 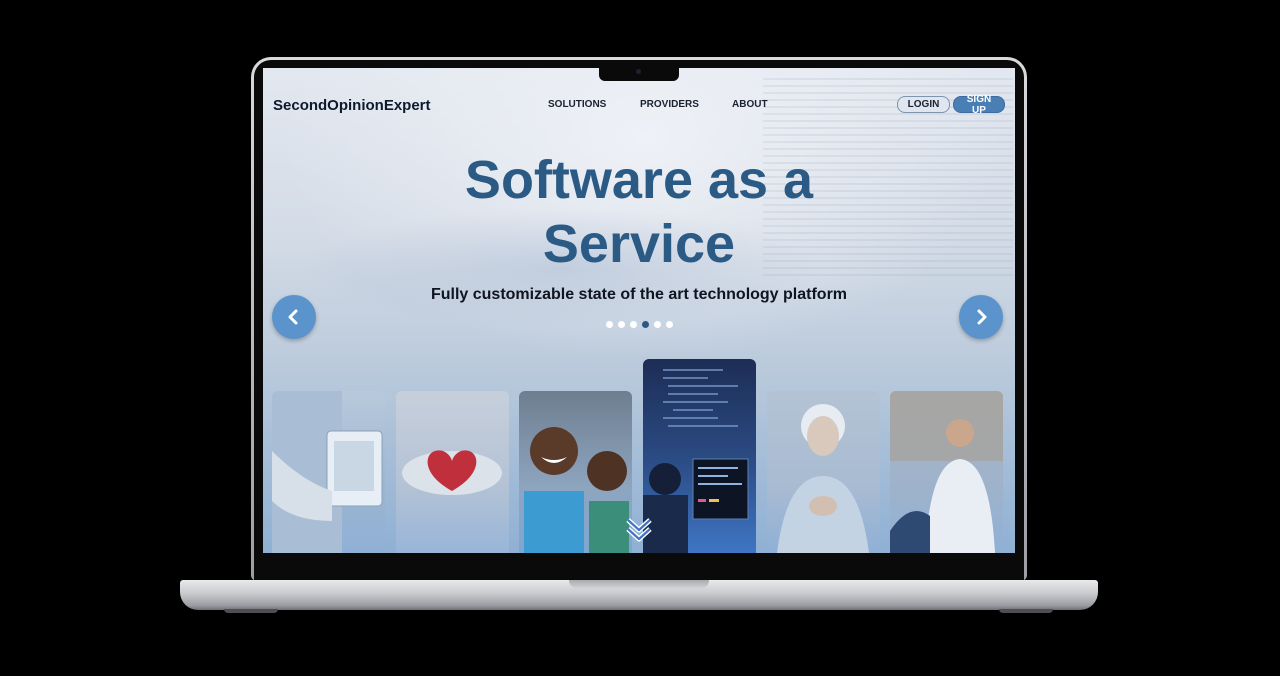 What do you see at coordinates (696, 461) in the screenshot?
I see `developer-code-photo` at bounding box center [696, 461].